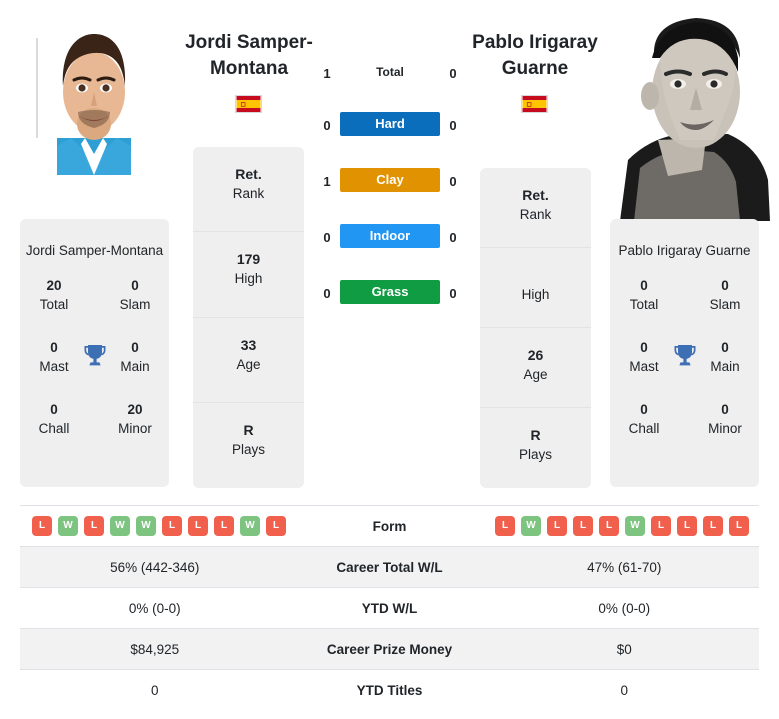  I want to click on rank-cell-high-right: High, so click(535, 288).